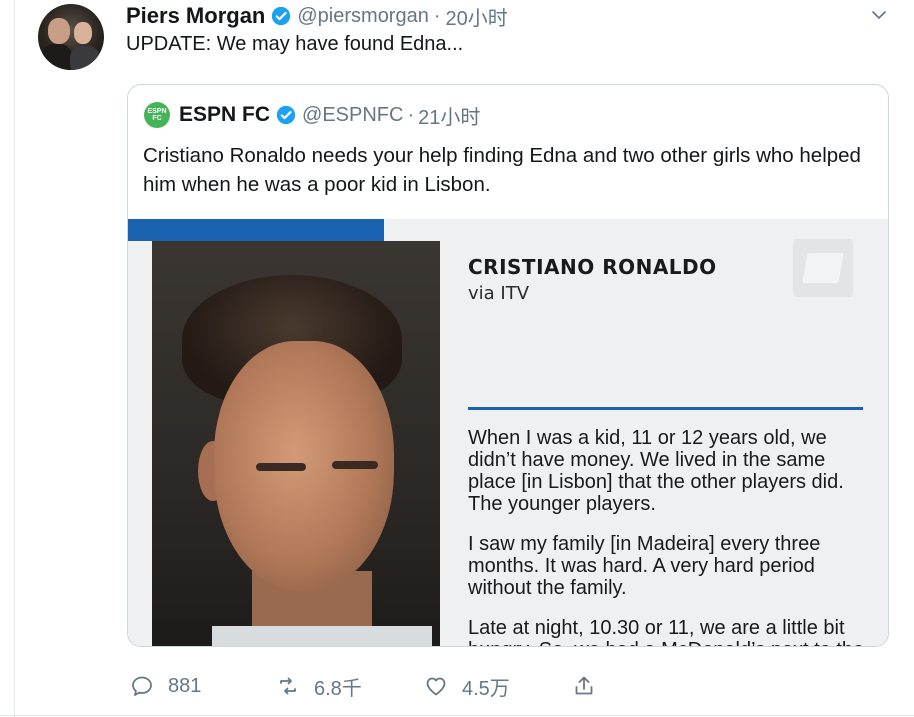  What do you see at coordinates (256, 230) in the screenshot?
I see `blue-accent-bar` at bounding box center [256, 230].